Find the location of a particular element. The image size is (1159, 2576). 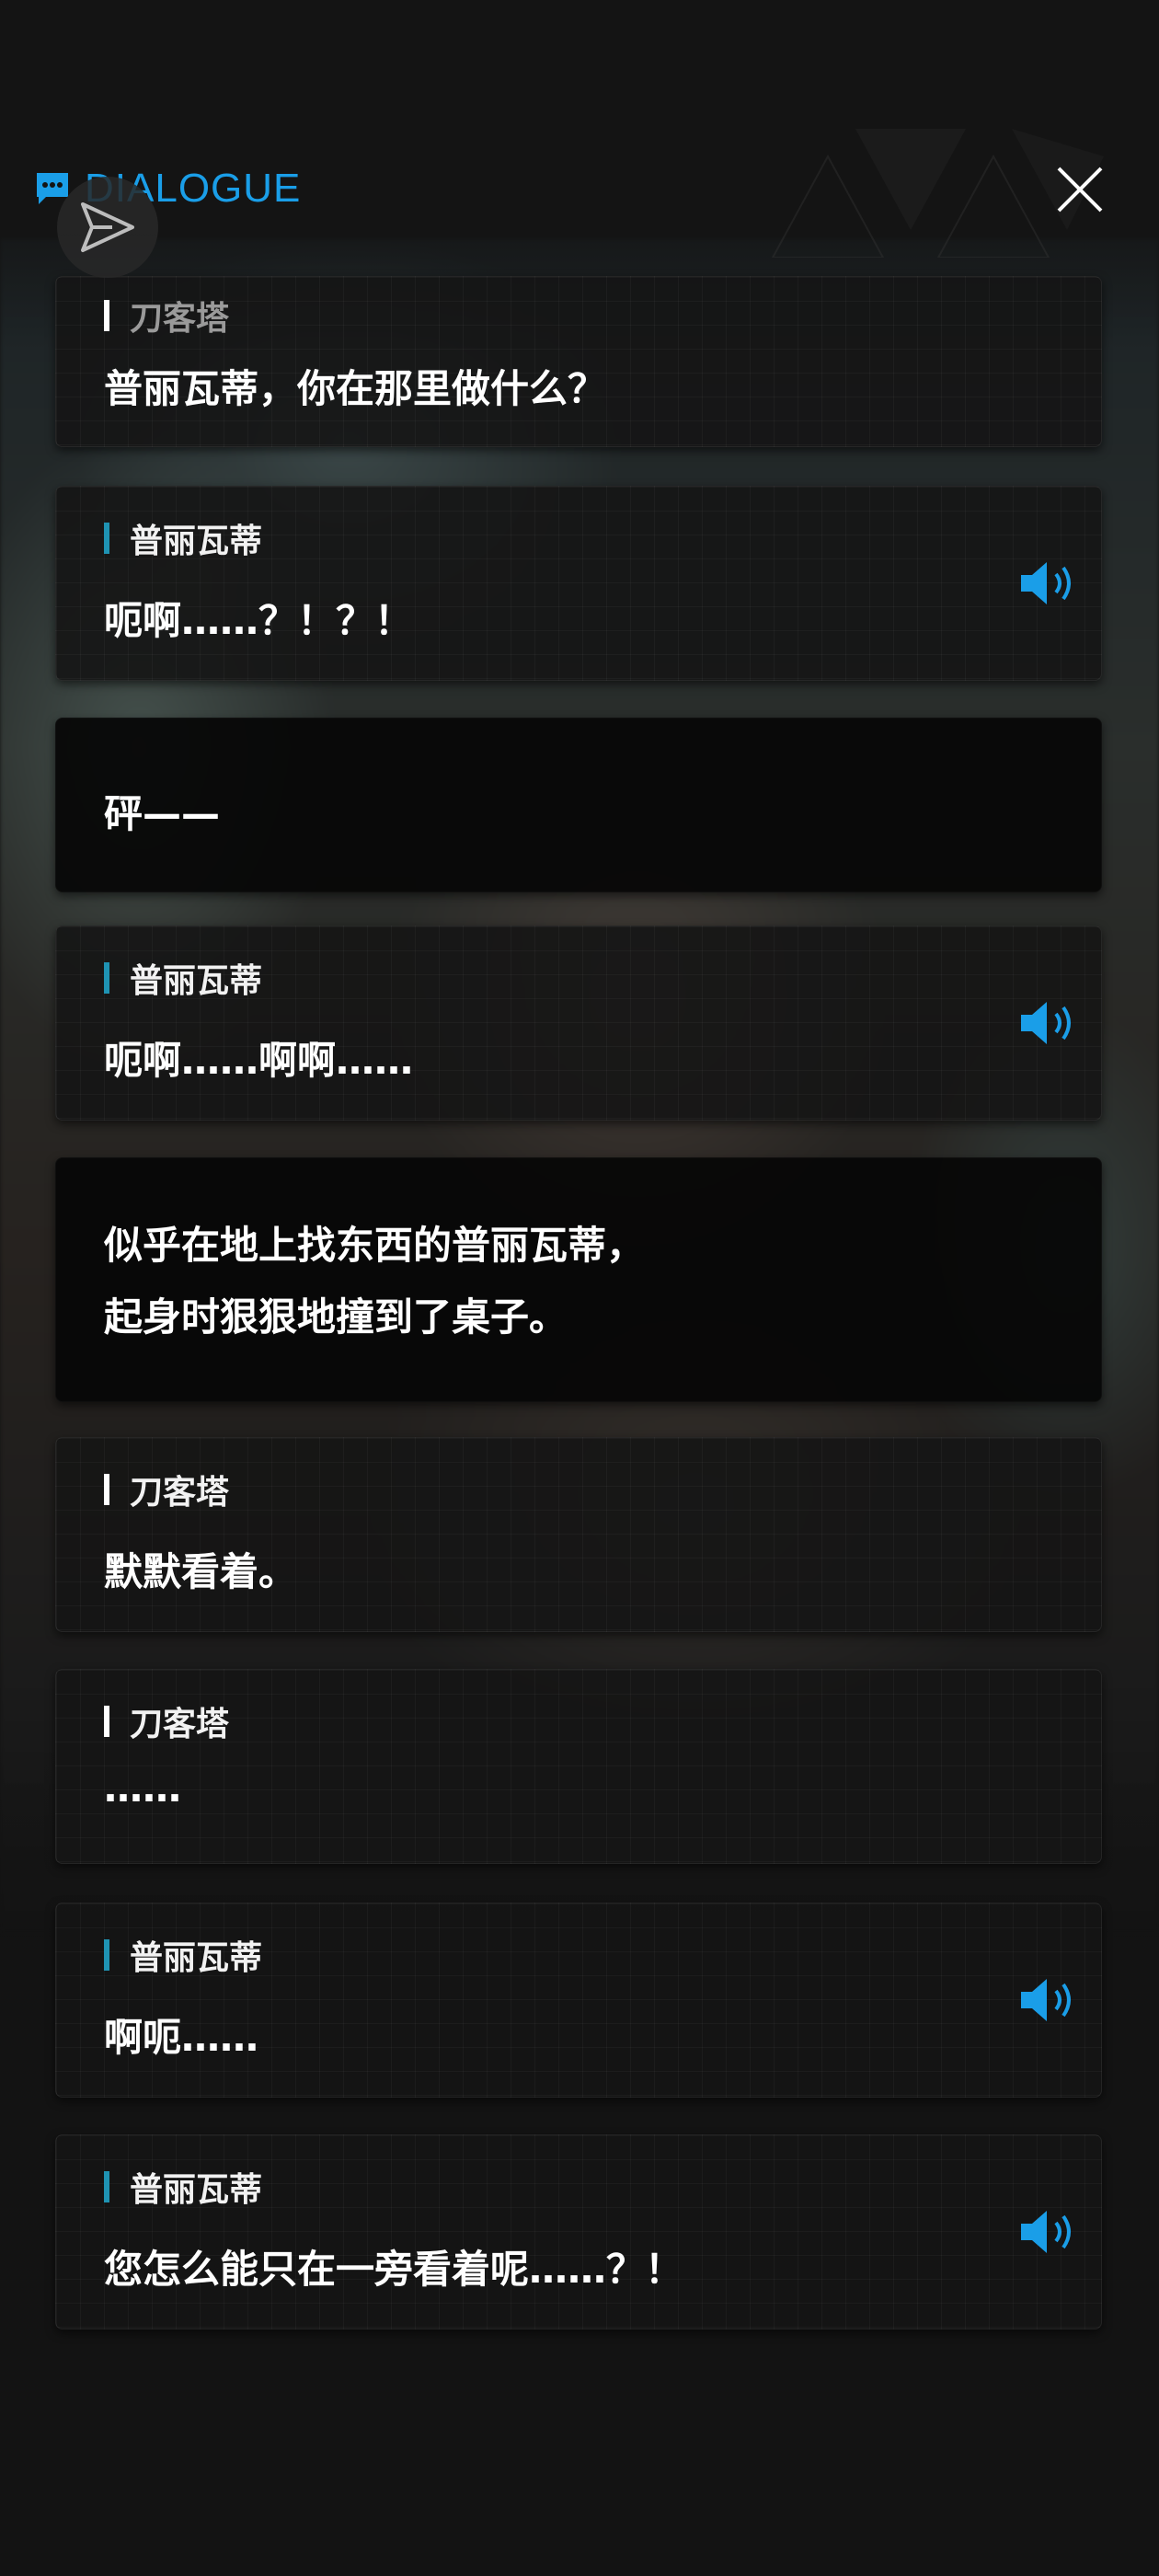

narration-text: 似乎在地上找东西的普丽瓦蒂， 起身时狠狠地撞到了桌子。 is located at coordinates (573, 1281).